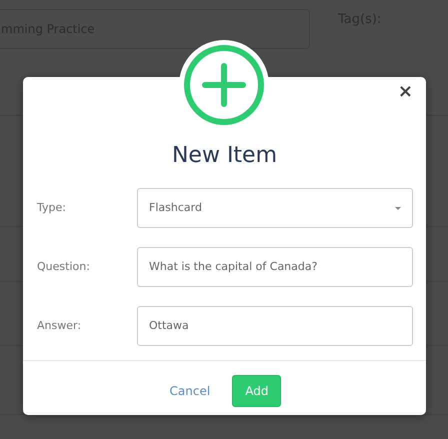 This screenshot has width=448, height=439. What do you see at coordinates (59, 326) in the screenshot?
I see `field-label: Answer:` at bounding box center [59, 326].